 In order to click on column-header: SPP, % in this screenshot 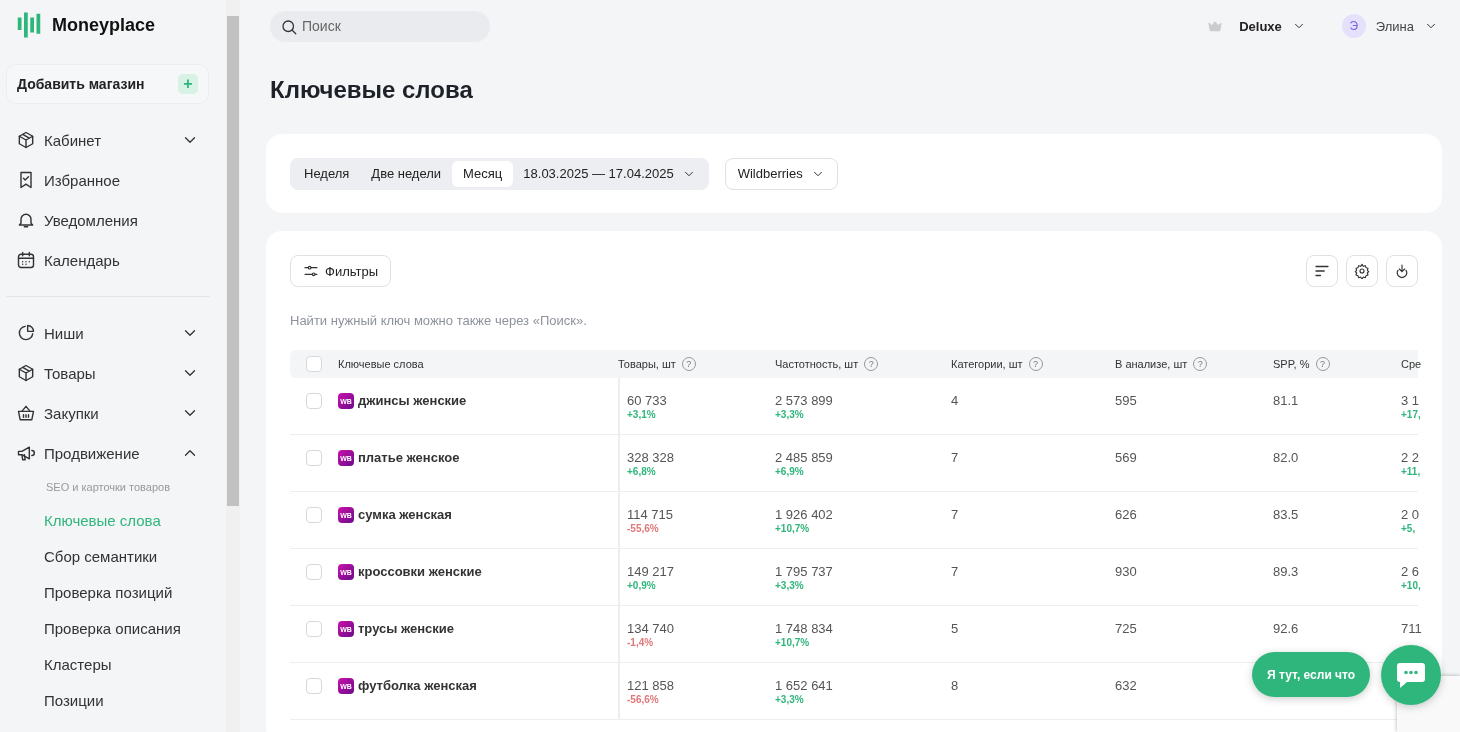, I will do `click(1291, 364)`.